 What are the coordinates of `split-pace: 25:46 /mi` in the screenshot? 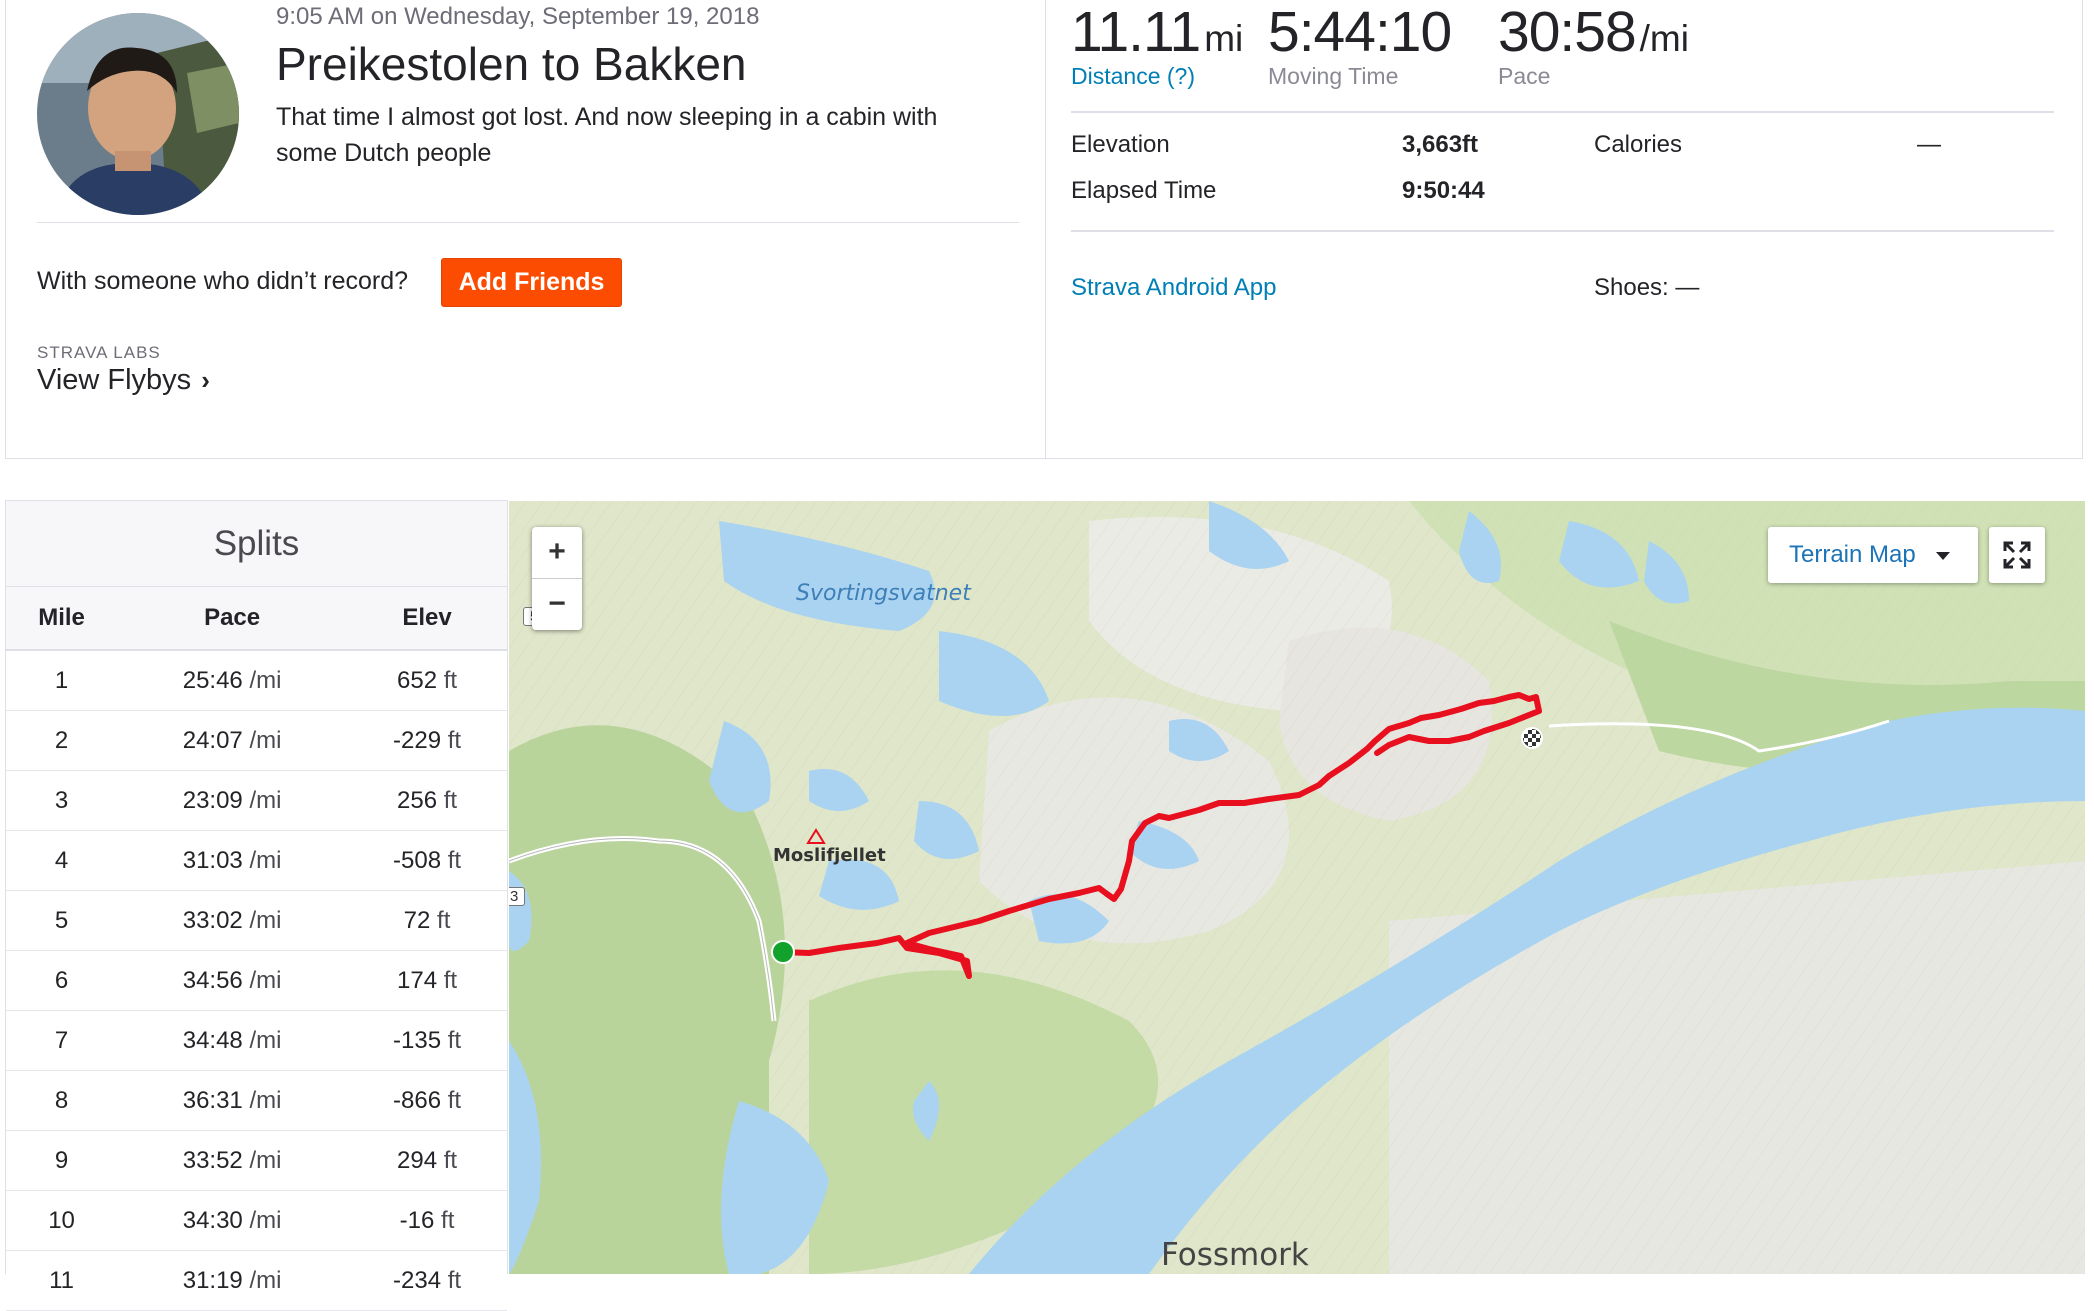 It's located at (232, 680).